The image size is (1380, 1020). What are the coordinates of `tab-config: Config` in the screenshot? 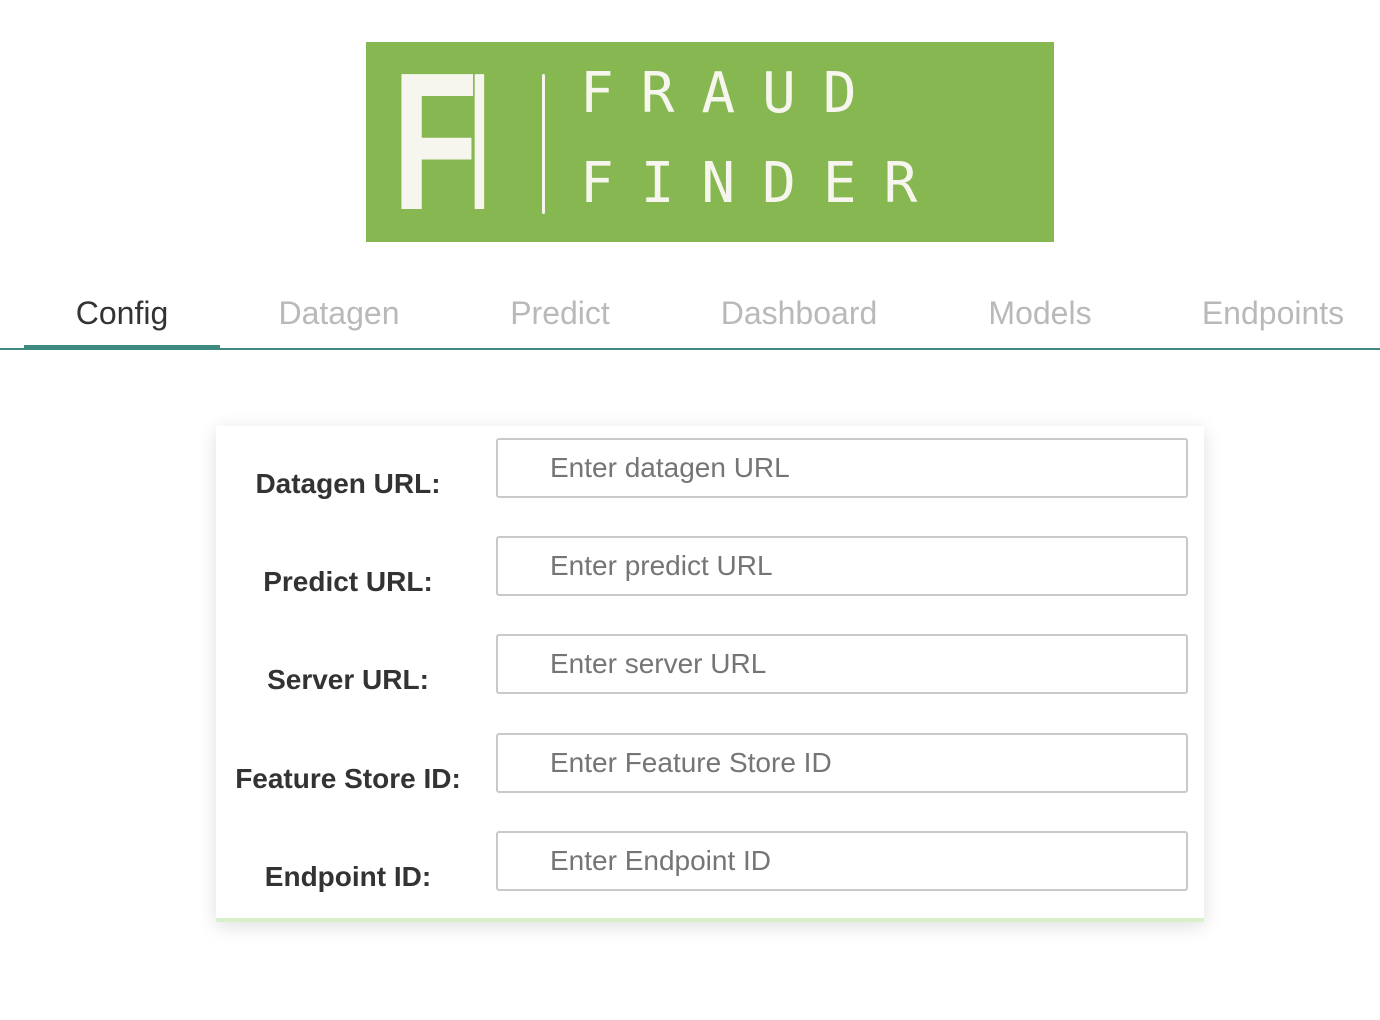 It's located at (122, 314).